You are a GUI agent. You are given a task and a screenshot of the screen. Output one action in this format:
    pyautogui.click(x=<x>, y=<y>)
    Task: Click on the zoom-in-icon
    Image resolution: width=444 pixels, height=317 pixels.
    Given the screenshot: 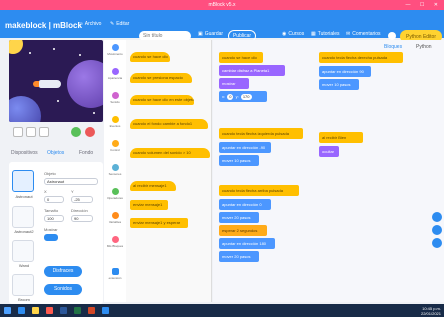 What is the action you would take?
    pyautogui.click(x=437, y=217)
    